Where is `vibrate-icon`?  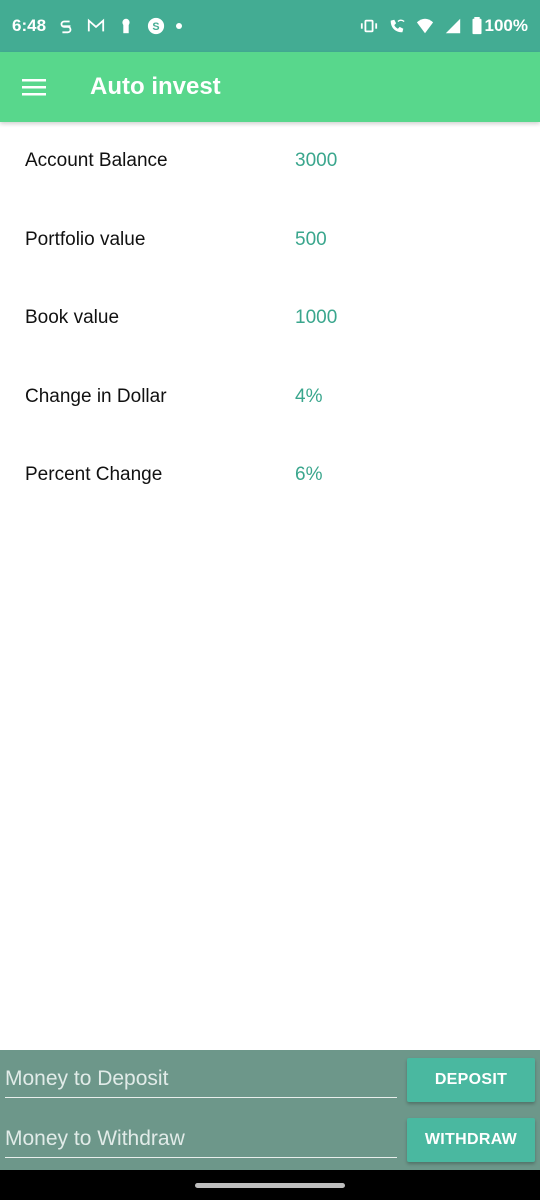 vibrate-icon is located at coordinates (369, 26).